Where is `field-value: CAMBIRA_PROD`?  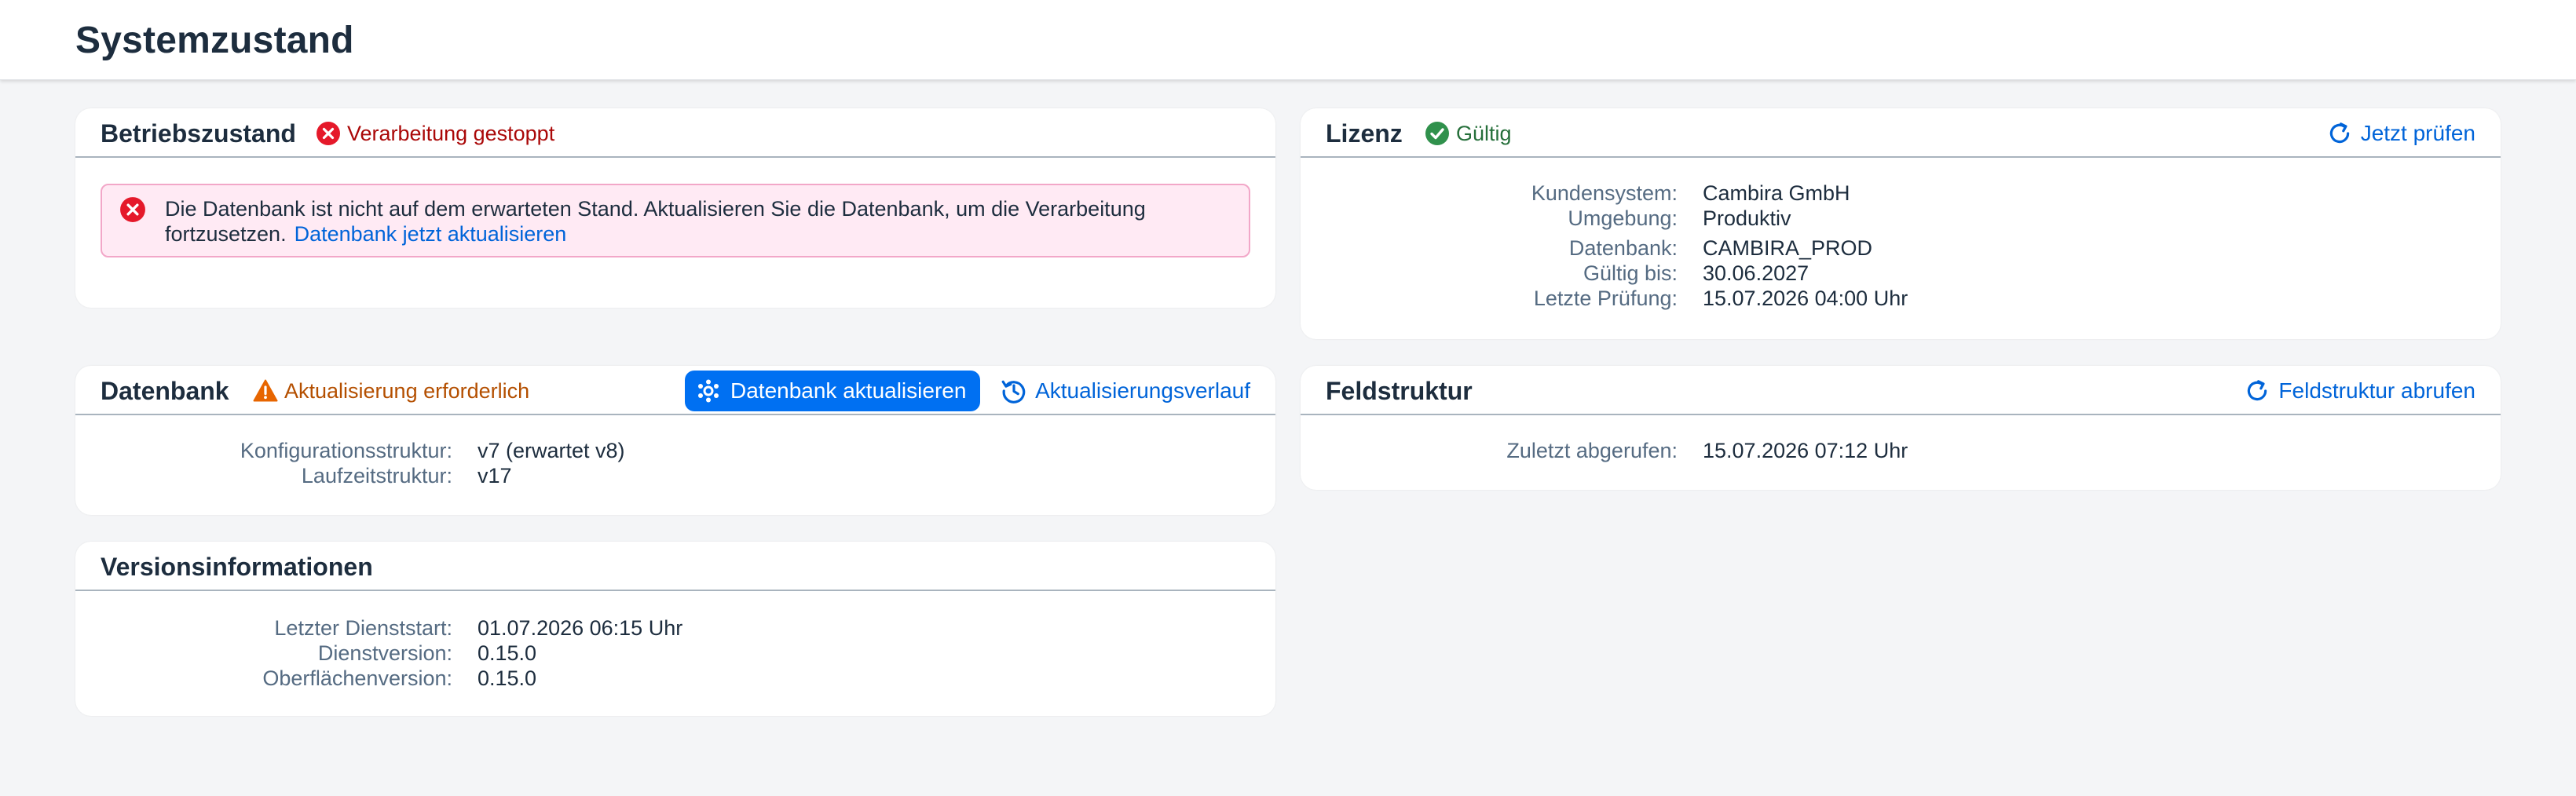
field-value: CAMBIRA_PROD is located at coordinates (1788, 248).